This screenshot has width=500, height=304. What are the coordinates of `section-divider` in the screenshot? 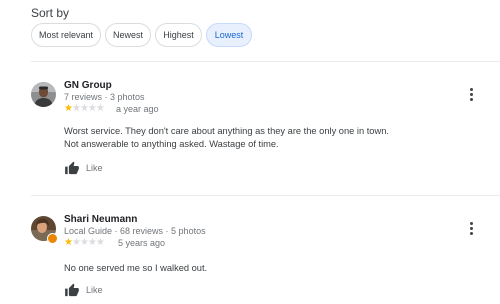 It's located at (265, 61).